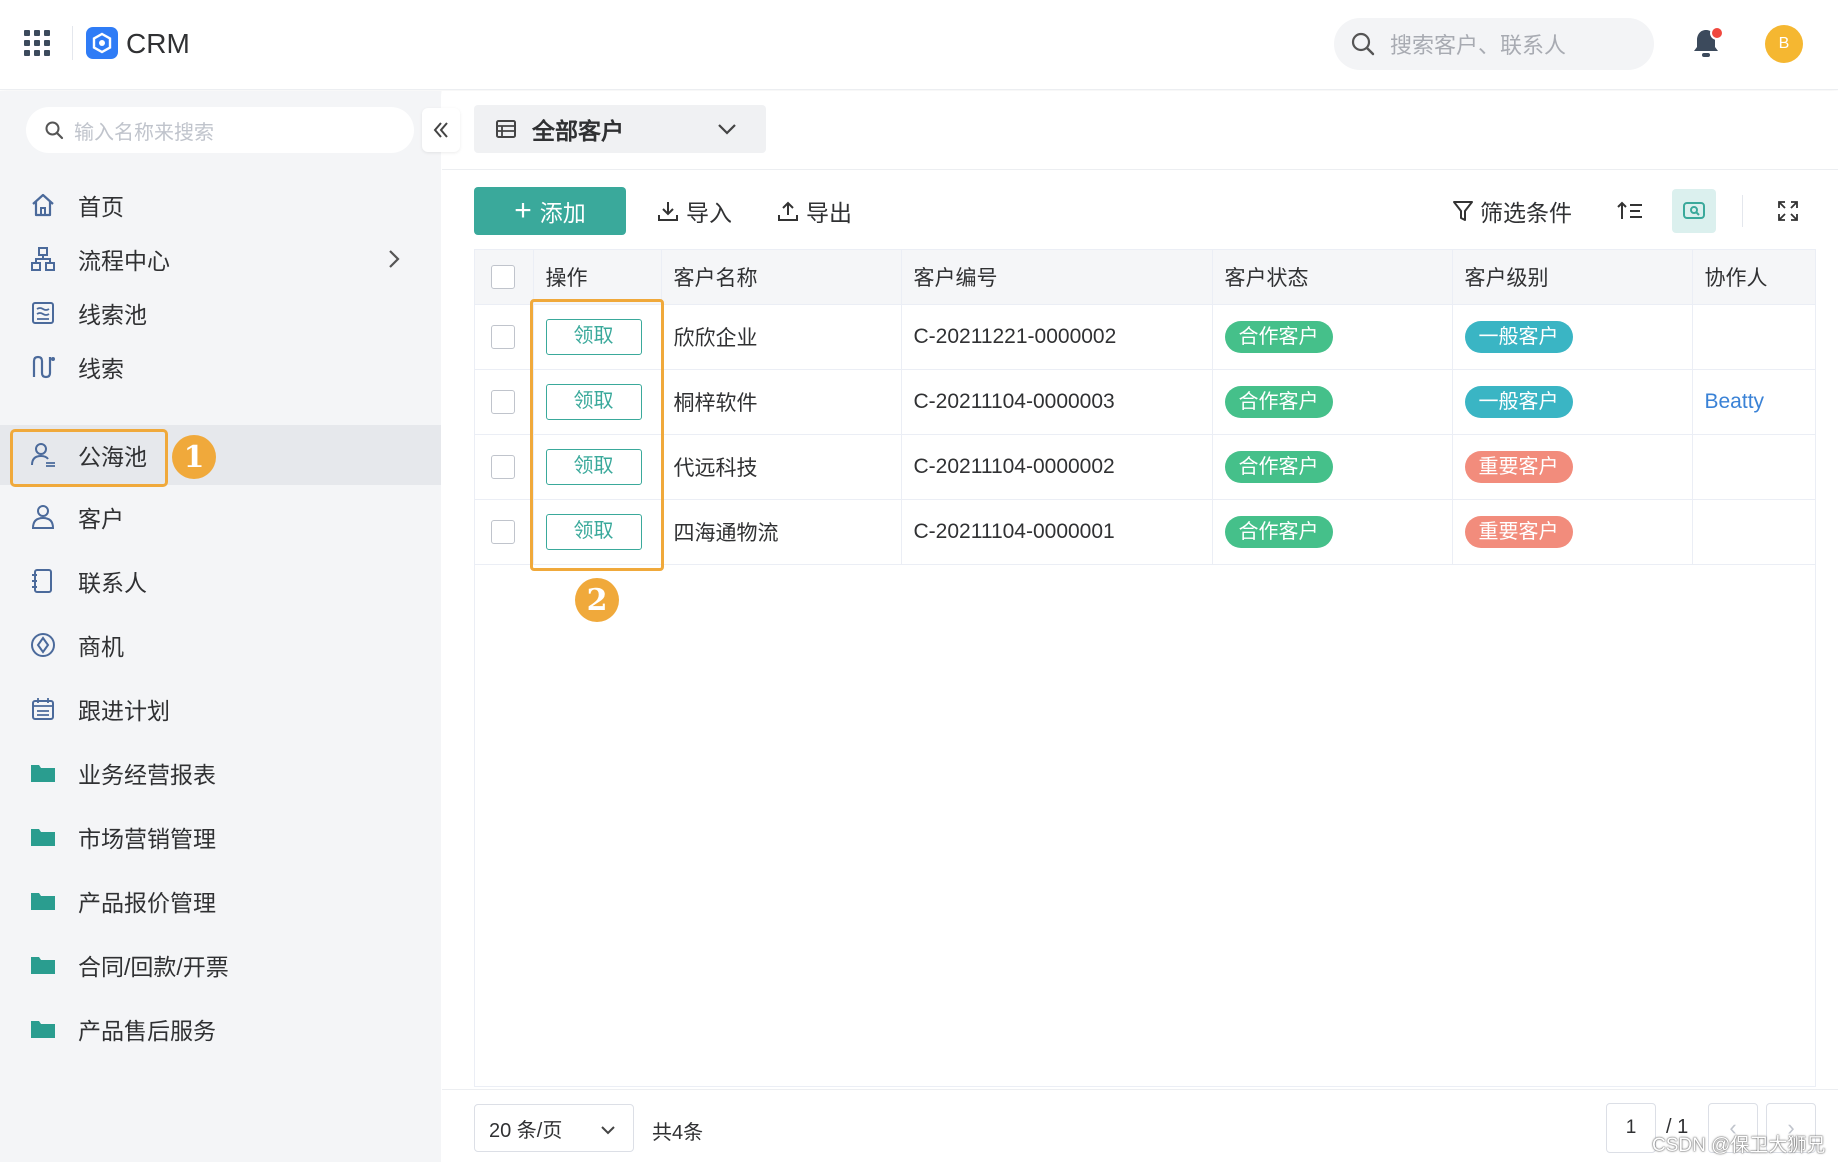  Describe the element at coordinates (101, 519) in the screenshot. I see `sidebar-item-label: 客户` at that location.